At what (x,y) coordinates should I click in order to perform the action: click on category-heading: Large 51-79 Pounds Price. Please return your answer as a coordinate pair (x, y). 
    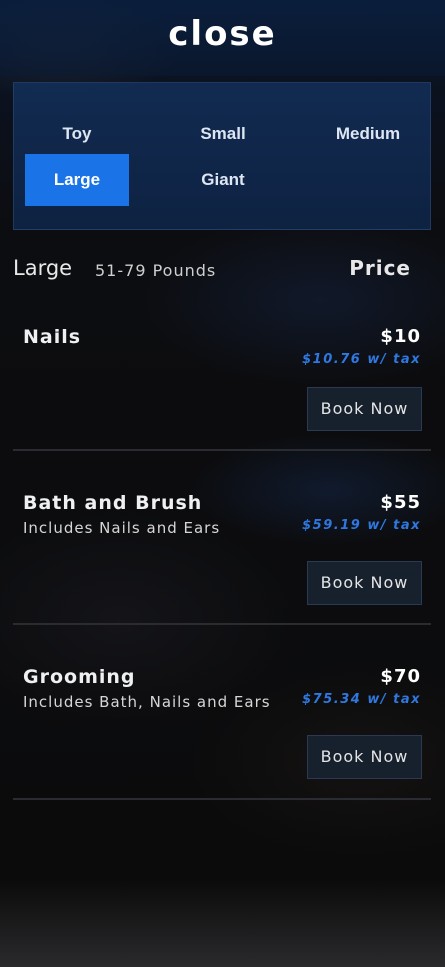
    Looking at the image, I should click on (222, 271).